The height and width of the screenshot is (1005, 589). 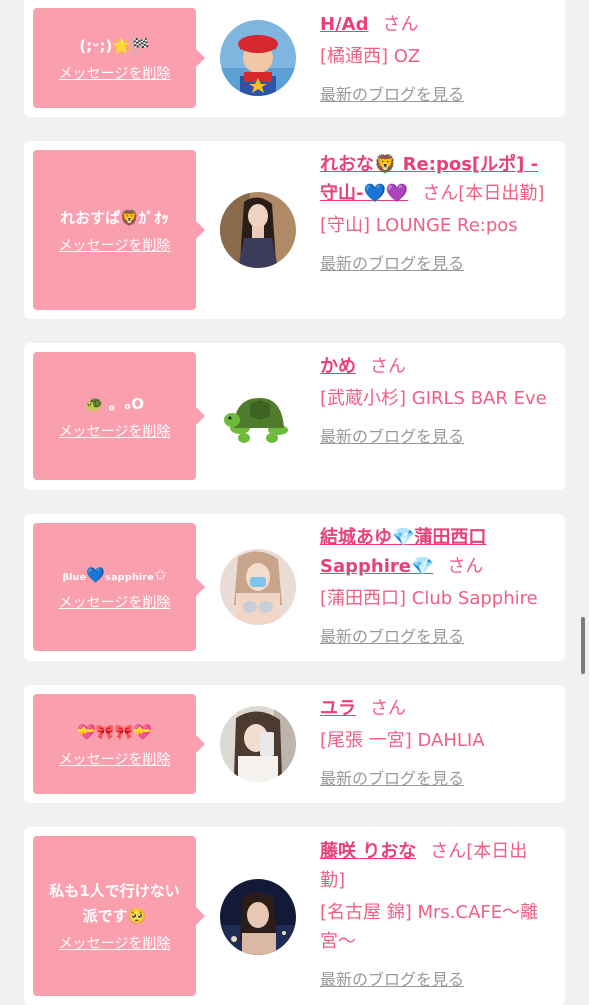 I want to click on message-bubble: ᵦₗᵤₑ💙ₛₐₚₚₕᵢᵣₑ✩ メッセージを削除, so click(x=119, y=587).